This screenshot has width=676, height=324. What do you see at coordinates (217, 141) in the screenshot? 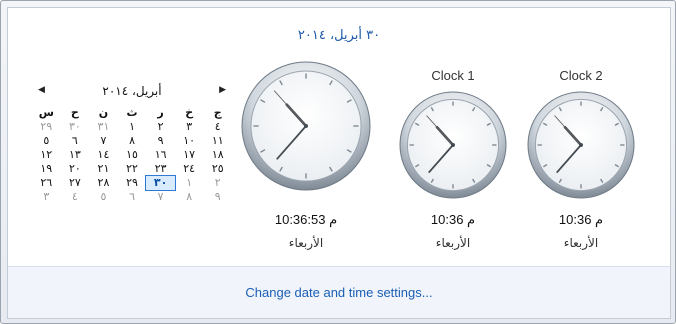
I see `calendar-day: ١١` at bounding box center [217, 141].